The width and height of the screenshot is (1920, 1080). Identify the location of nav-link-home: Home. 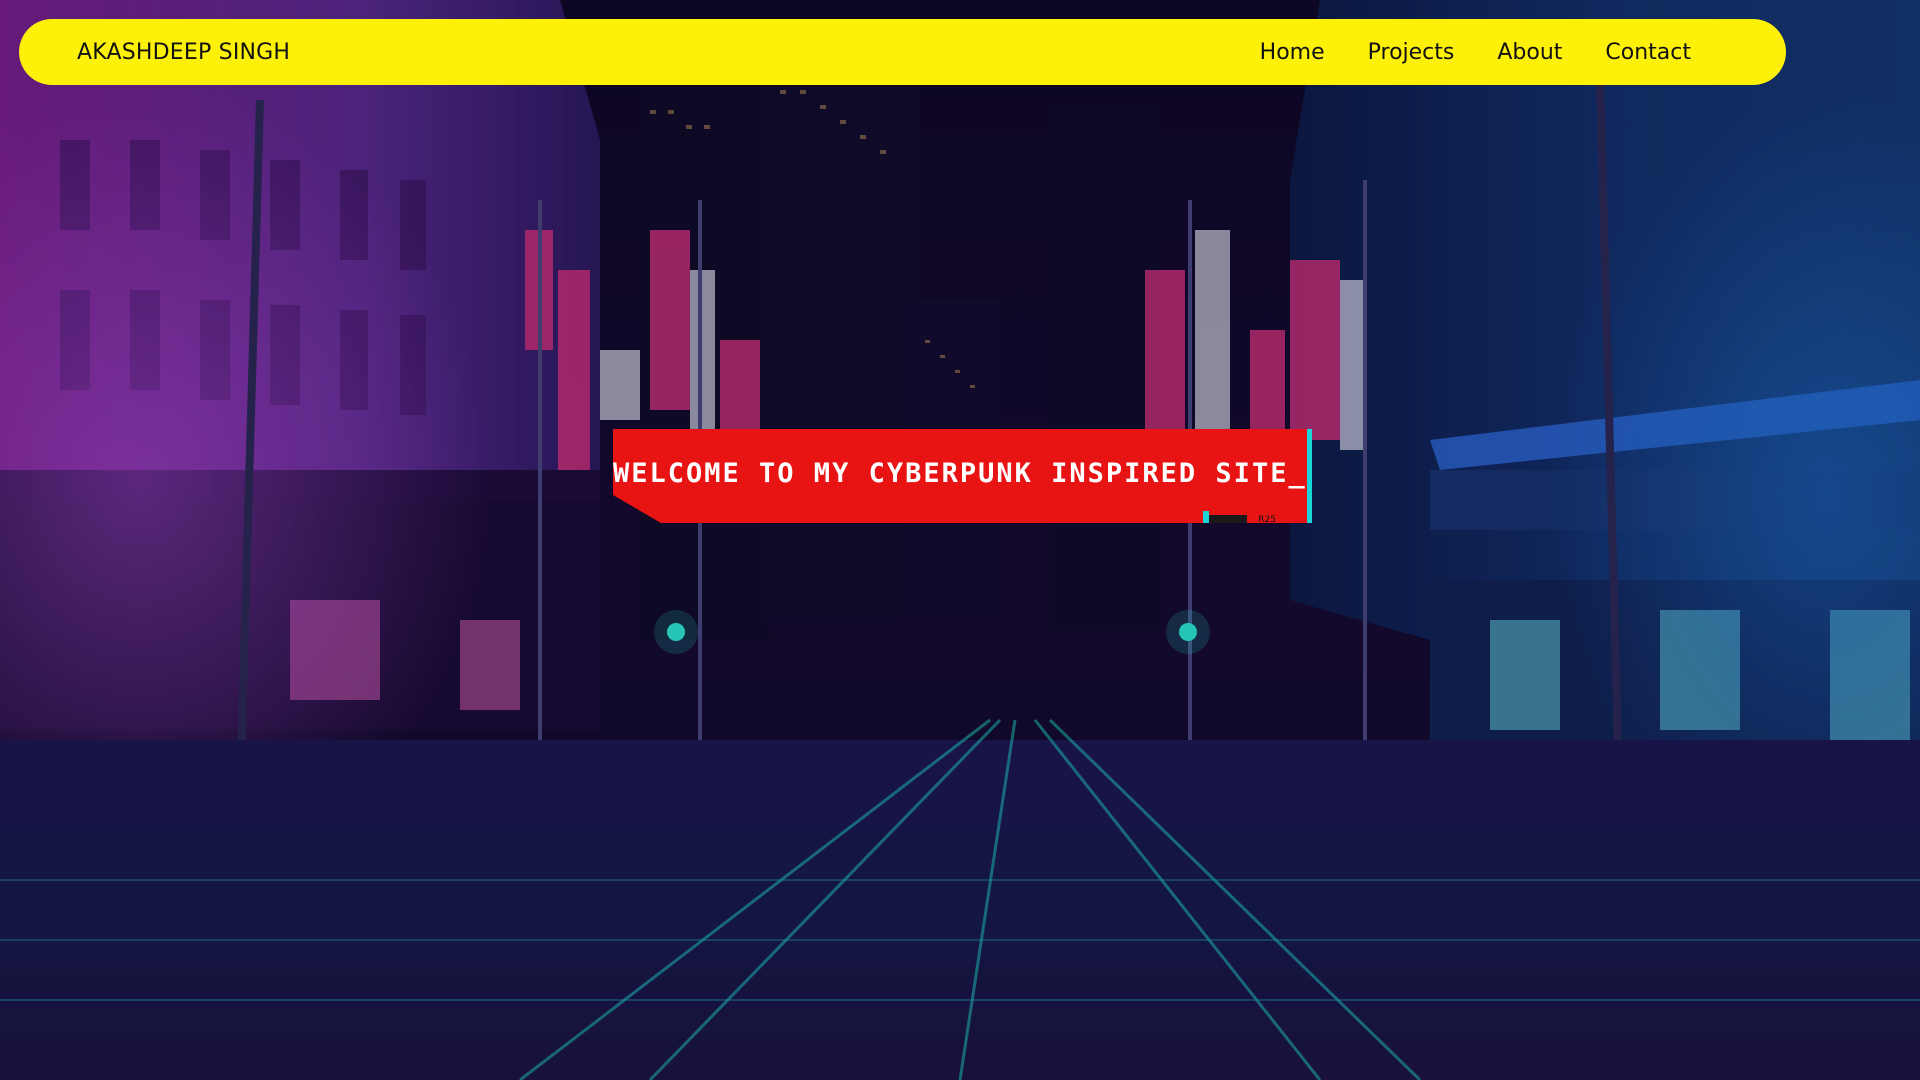
(1292, 52).